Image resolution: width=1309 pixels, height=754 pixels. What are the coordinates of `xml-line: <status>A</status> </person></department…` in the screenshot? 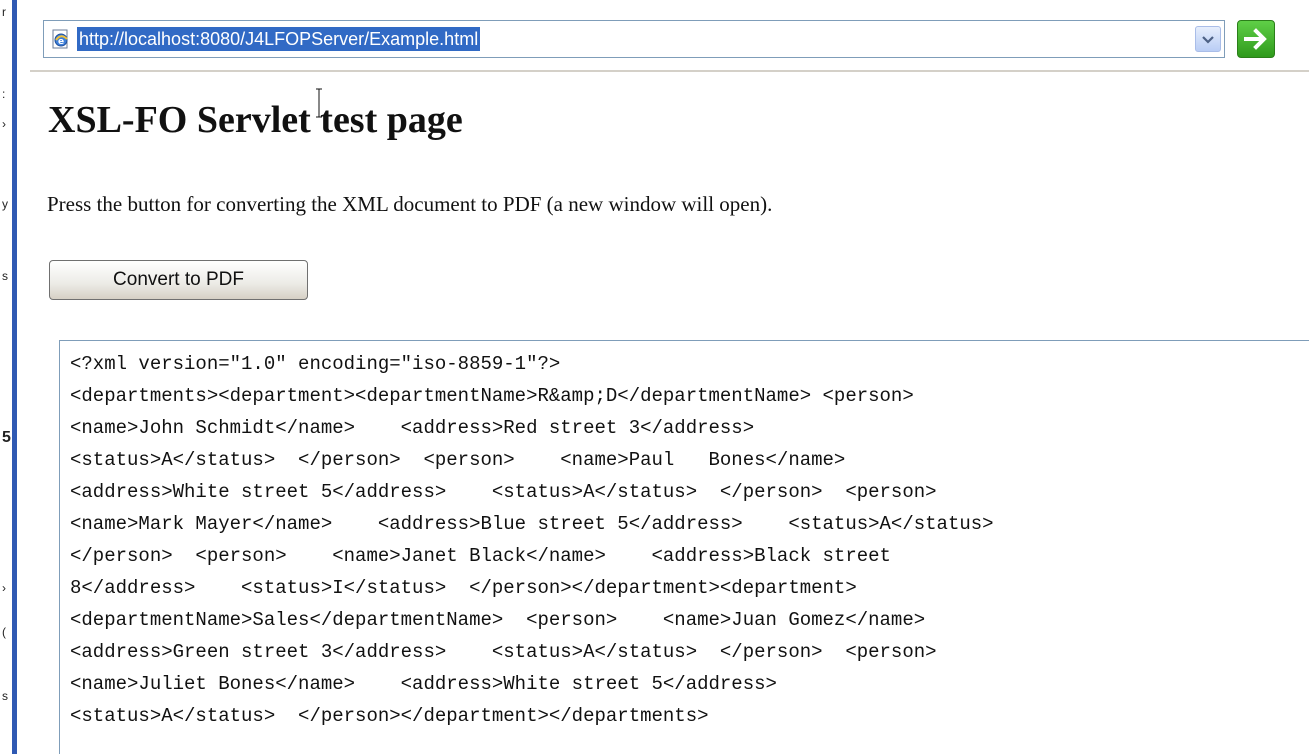 It's located at (389, 716).